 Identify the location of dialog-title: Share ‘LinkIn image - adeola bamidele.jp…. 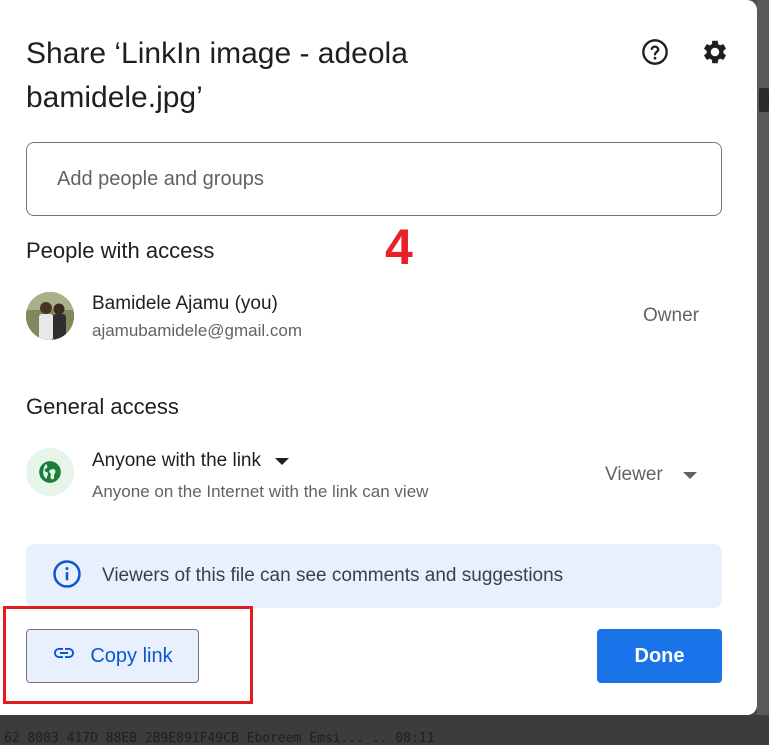
(217, 75).